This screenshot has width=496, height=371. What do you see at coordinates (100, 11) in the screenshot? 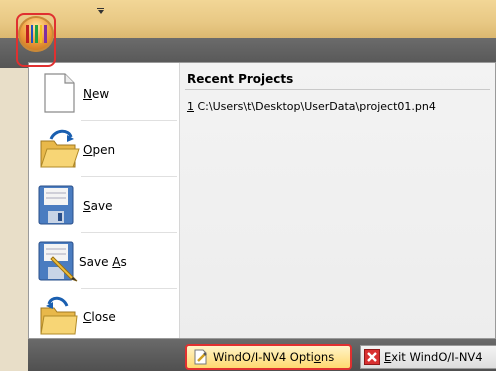
I see `qat-dropdown-icon` at bounding box center [100, 11].